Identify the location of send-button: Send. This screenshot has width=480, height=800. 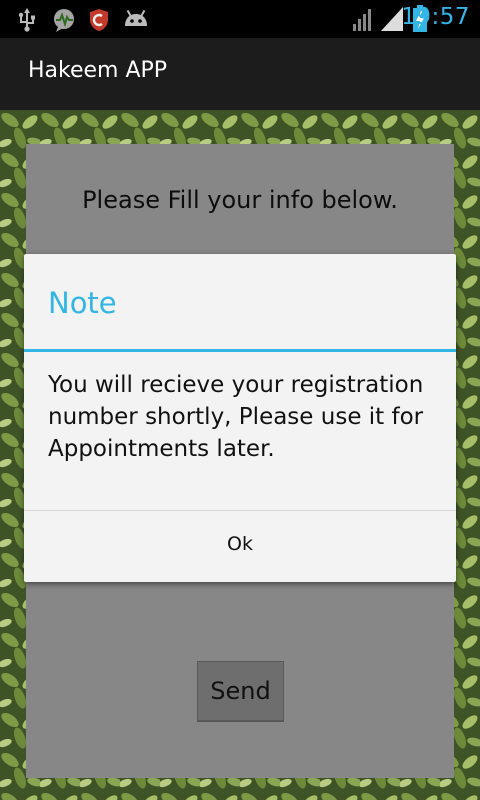
(240, 691).